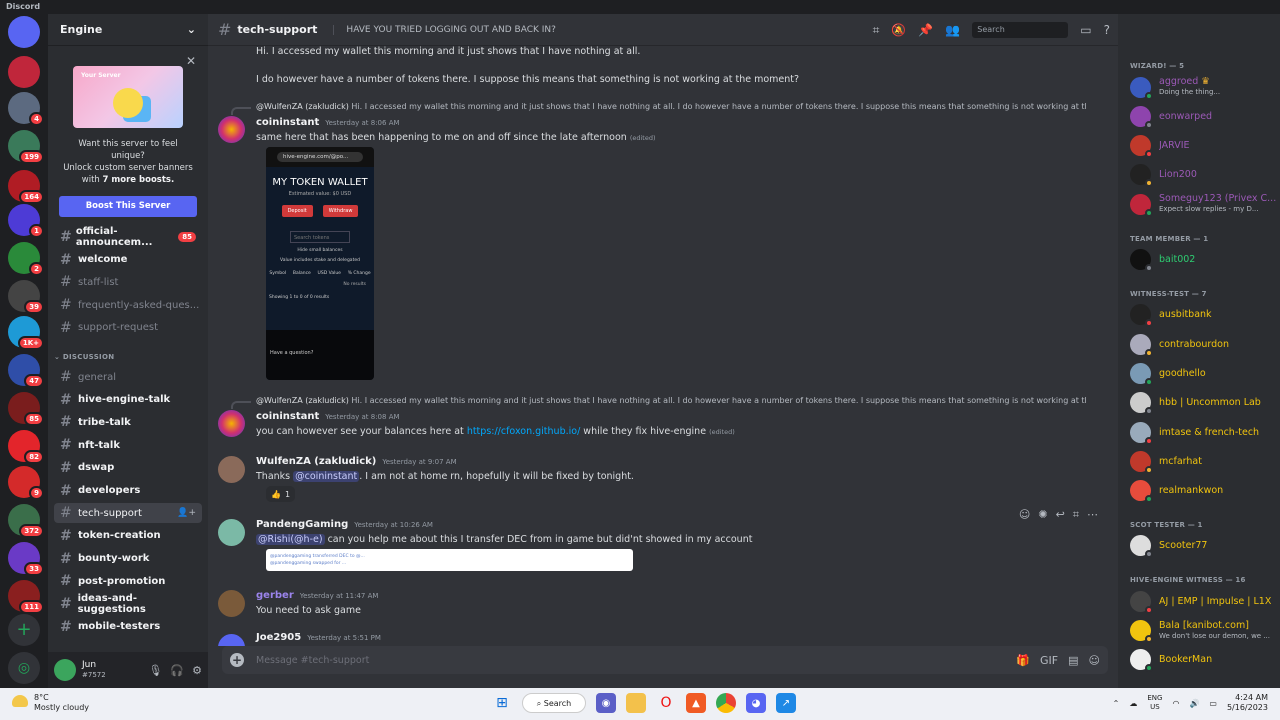 The height and width of the screenshot is (720, 1280). What do you see at coordinates (128, 627) in the screenshot?
I see `channel-item: # mobile-testers` at bounding box center [128, 627].